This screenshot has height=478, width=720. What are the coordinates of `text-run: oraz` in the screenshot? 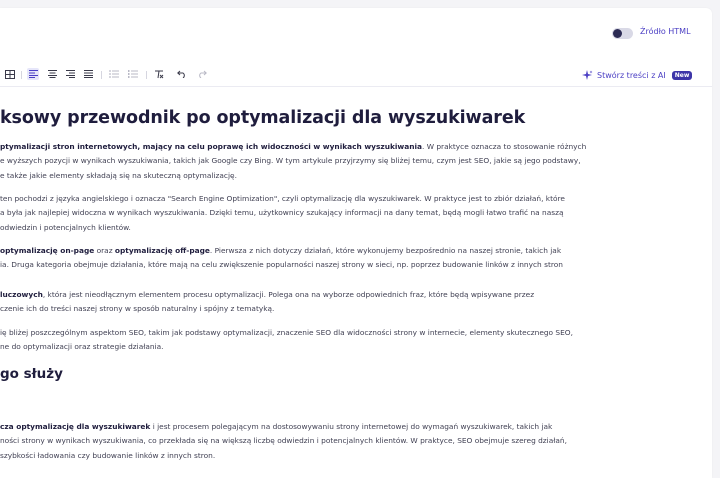 It's located at (104, 250).